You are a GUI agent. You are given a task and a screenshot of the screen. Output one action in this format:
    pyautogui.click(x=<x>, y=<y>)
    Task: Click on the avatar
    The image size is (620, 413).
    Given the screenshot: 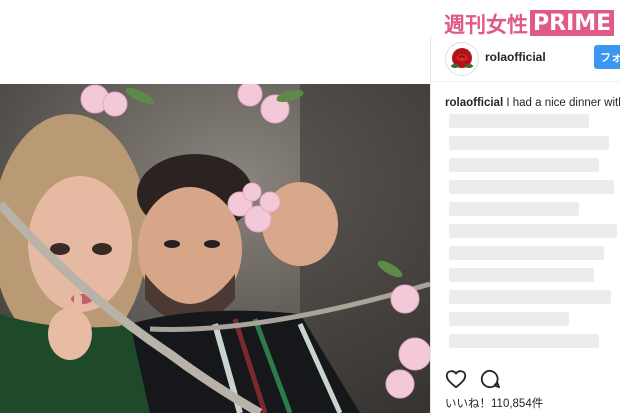 What is the action you would take?
    pyautogui.click(x=462, y=59)
    